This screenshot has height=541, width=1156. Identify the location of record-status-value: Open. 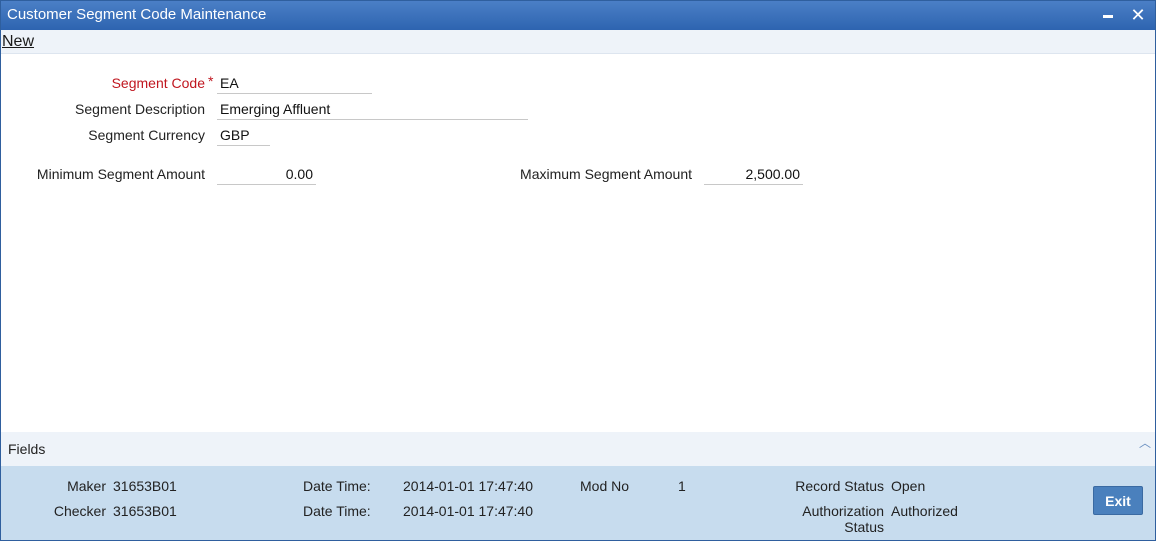
(908, 486).